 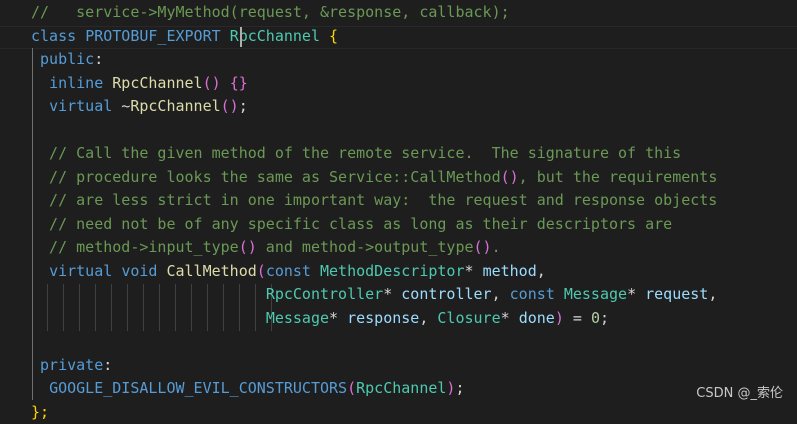 I want to click on code-token: response, so click(x=383, y=318).